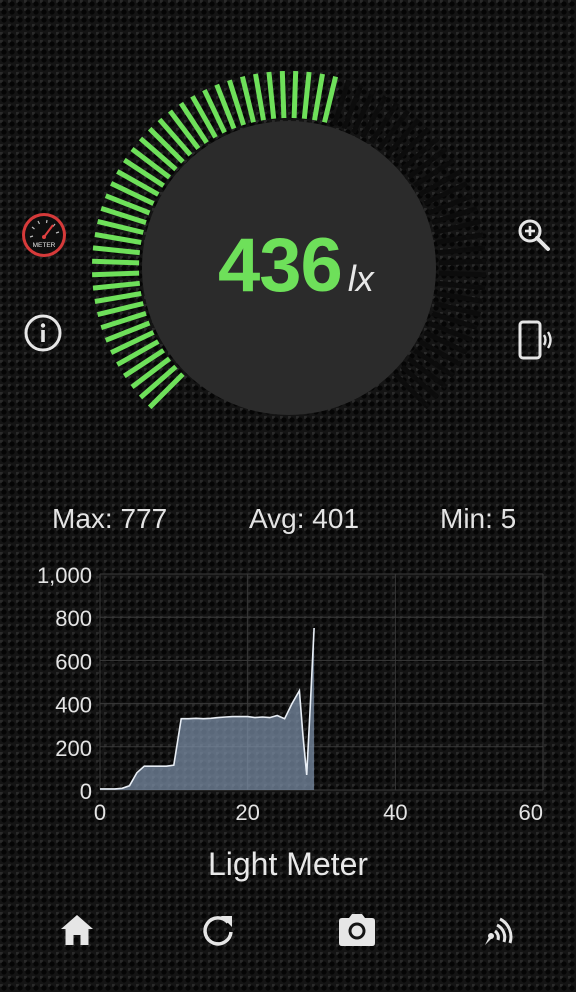  I want to click on home-icon, so click(77, 930).